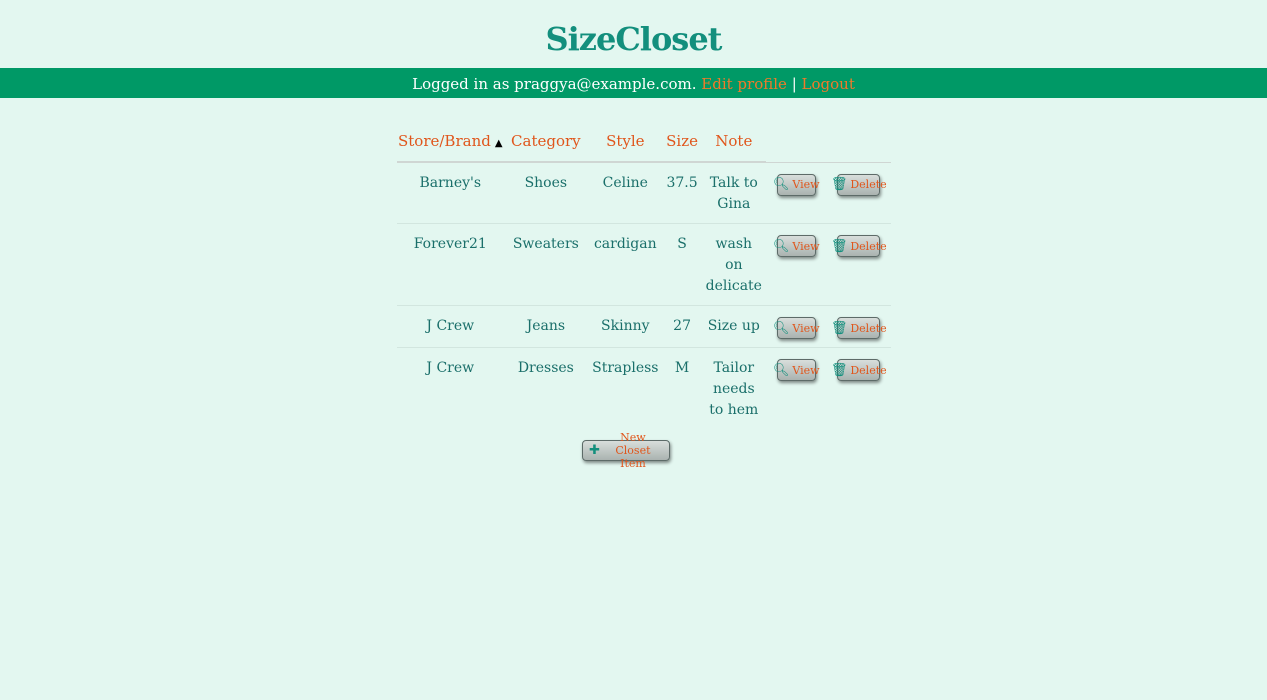 The height and width of the screenshot is (700, 1267). I want to click on cell-note: Size up, so click(733, 326).